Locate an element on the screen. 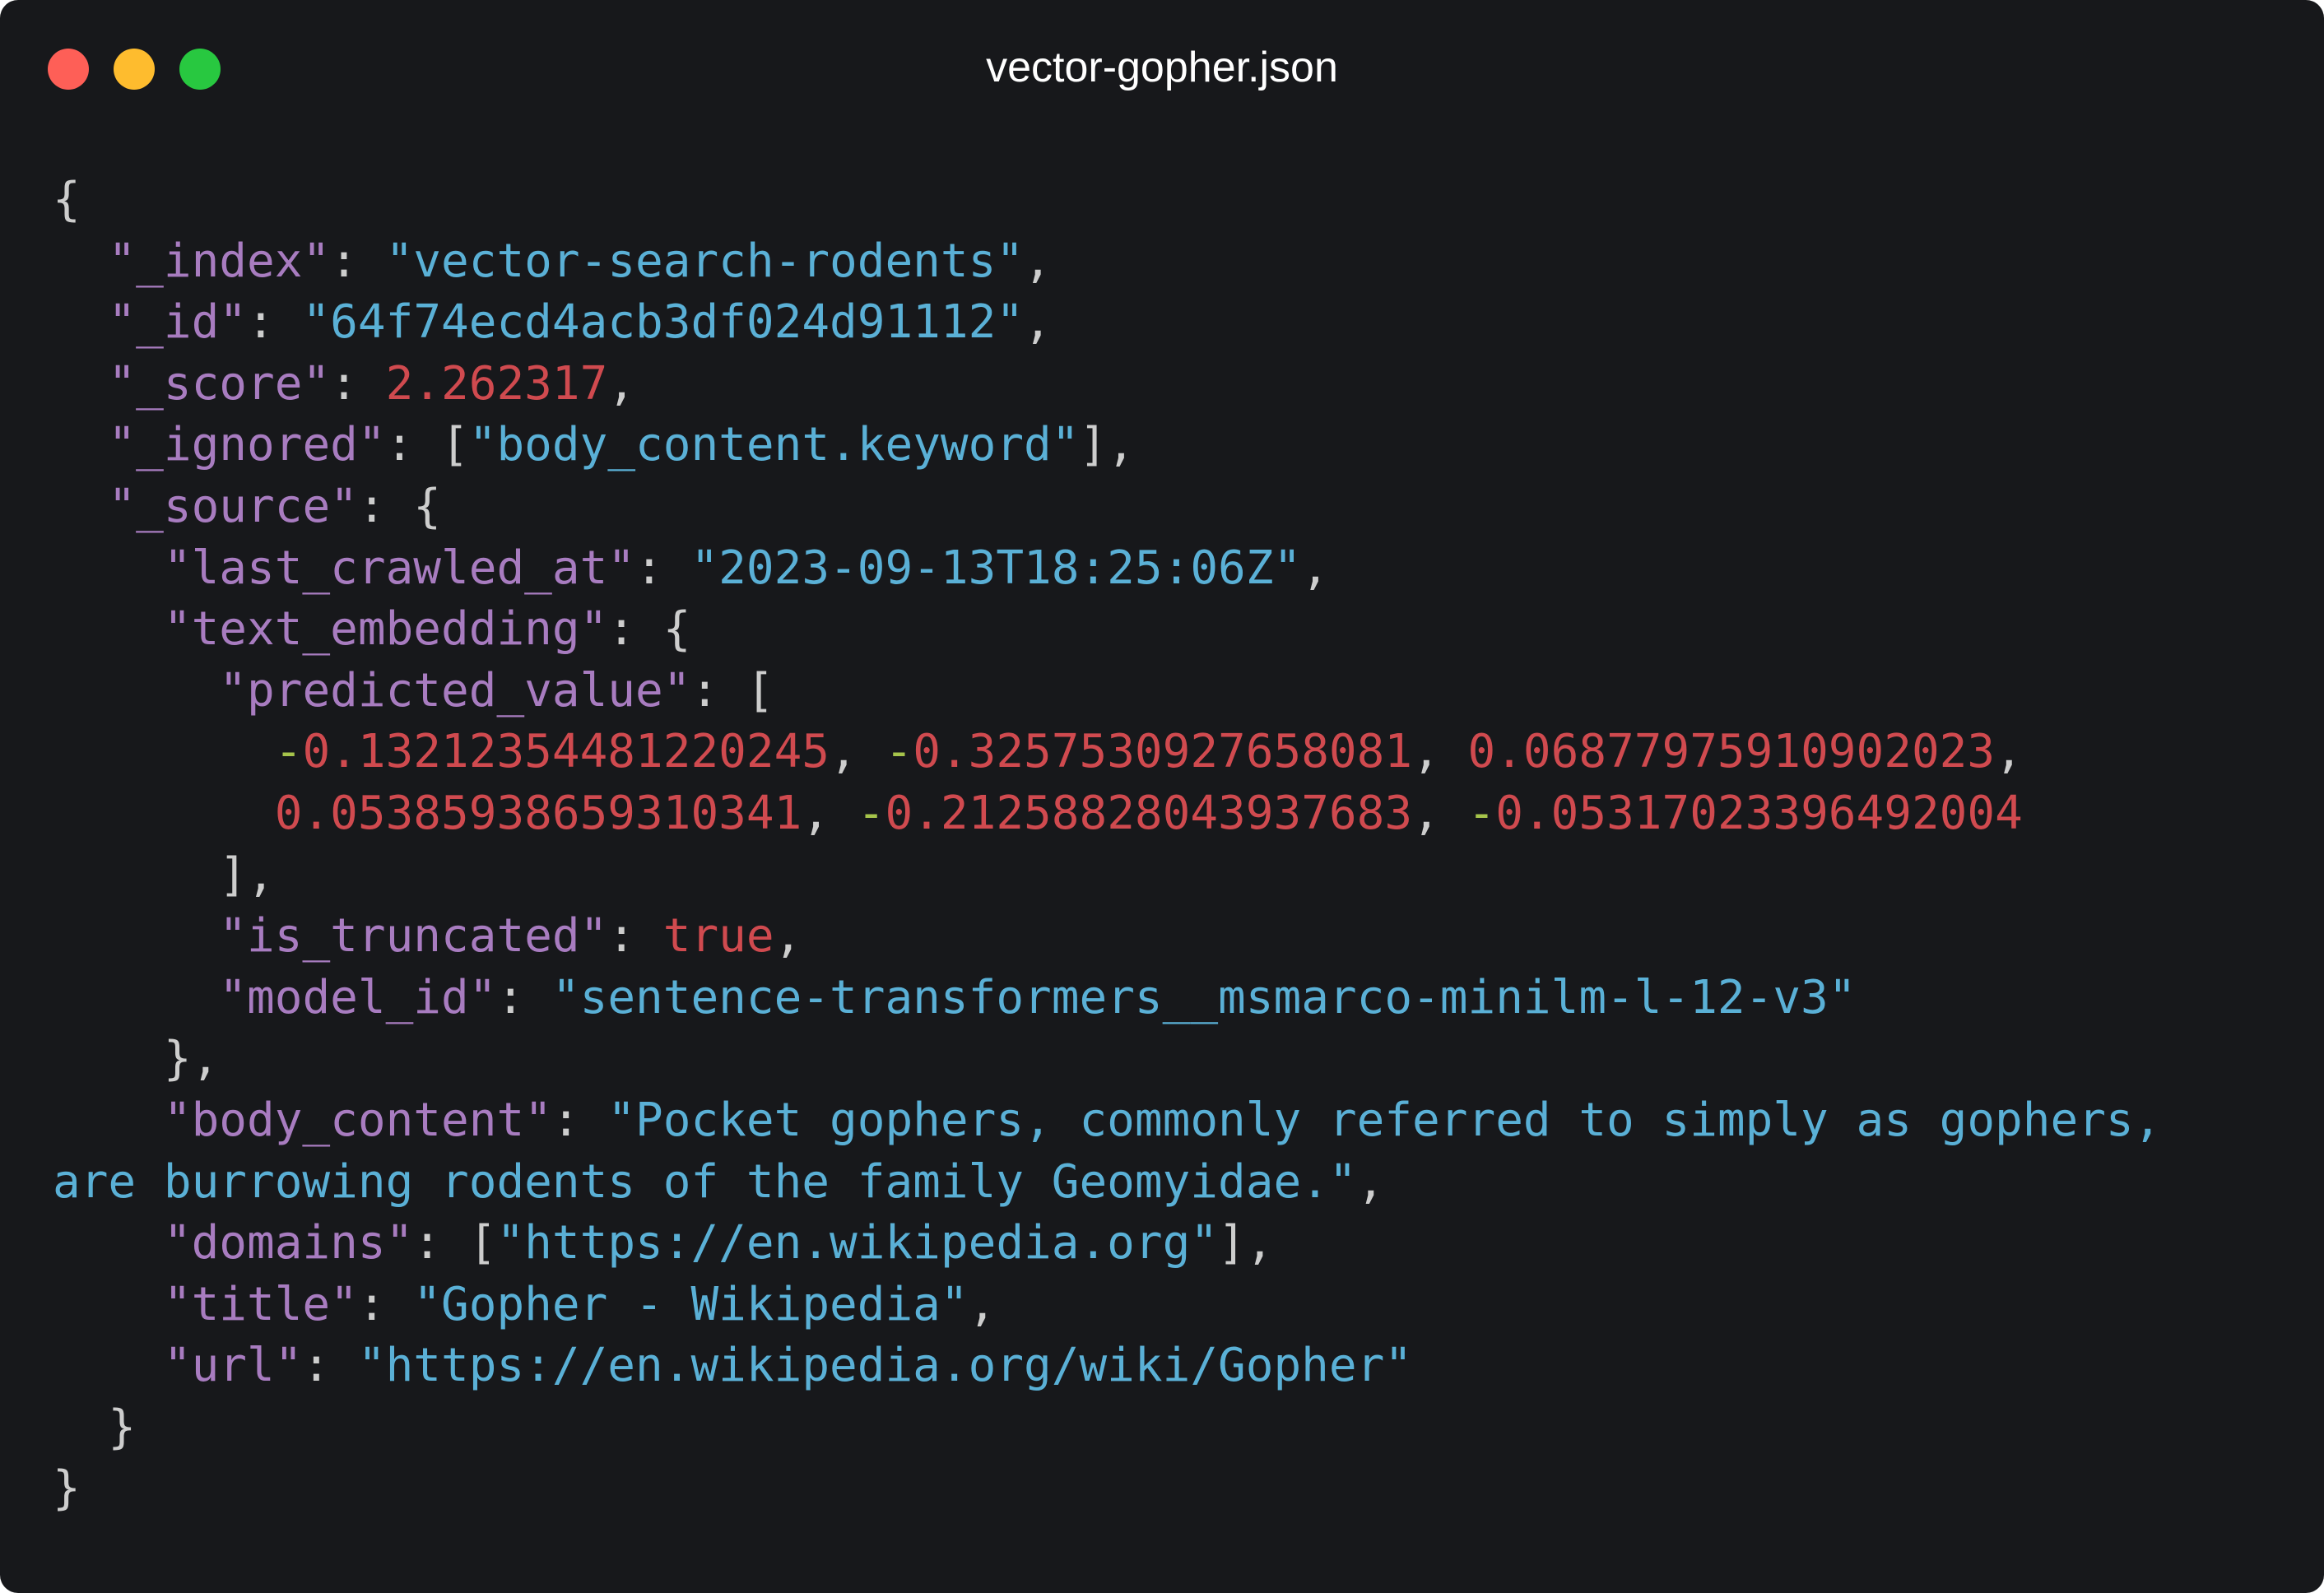  json-boolean-value: true is located at coordinates (718, 936).